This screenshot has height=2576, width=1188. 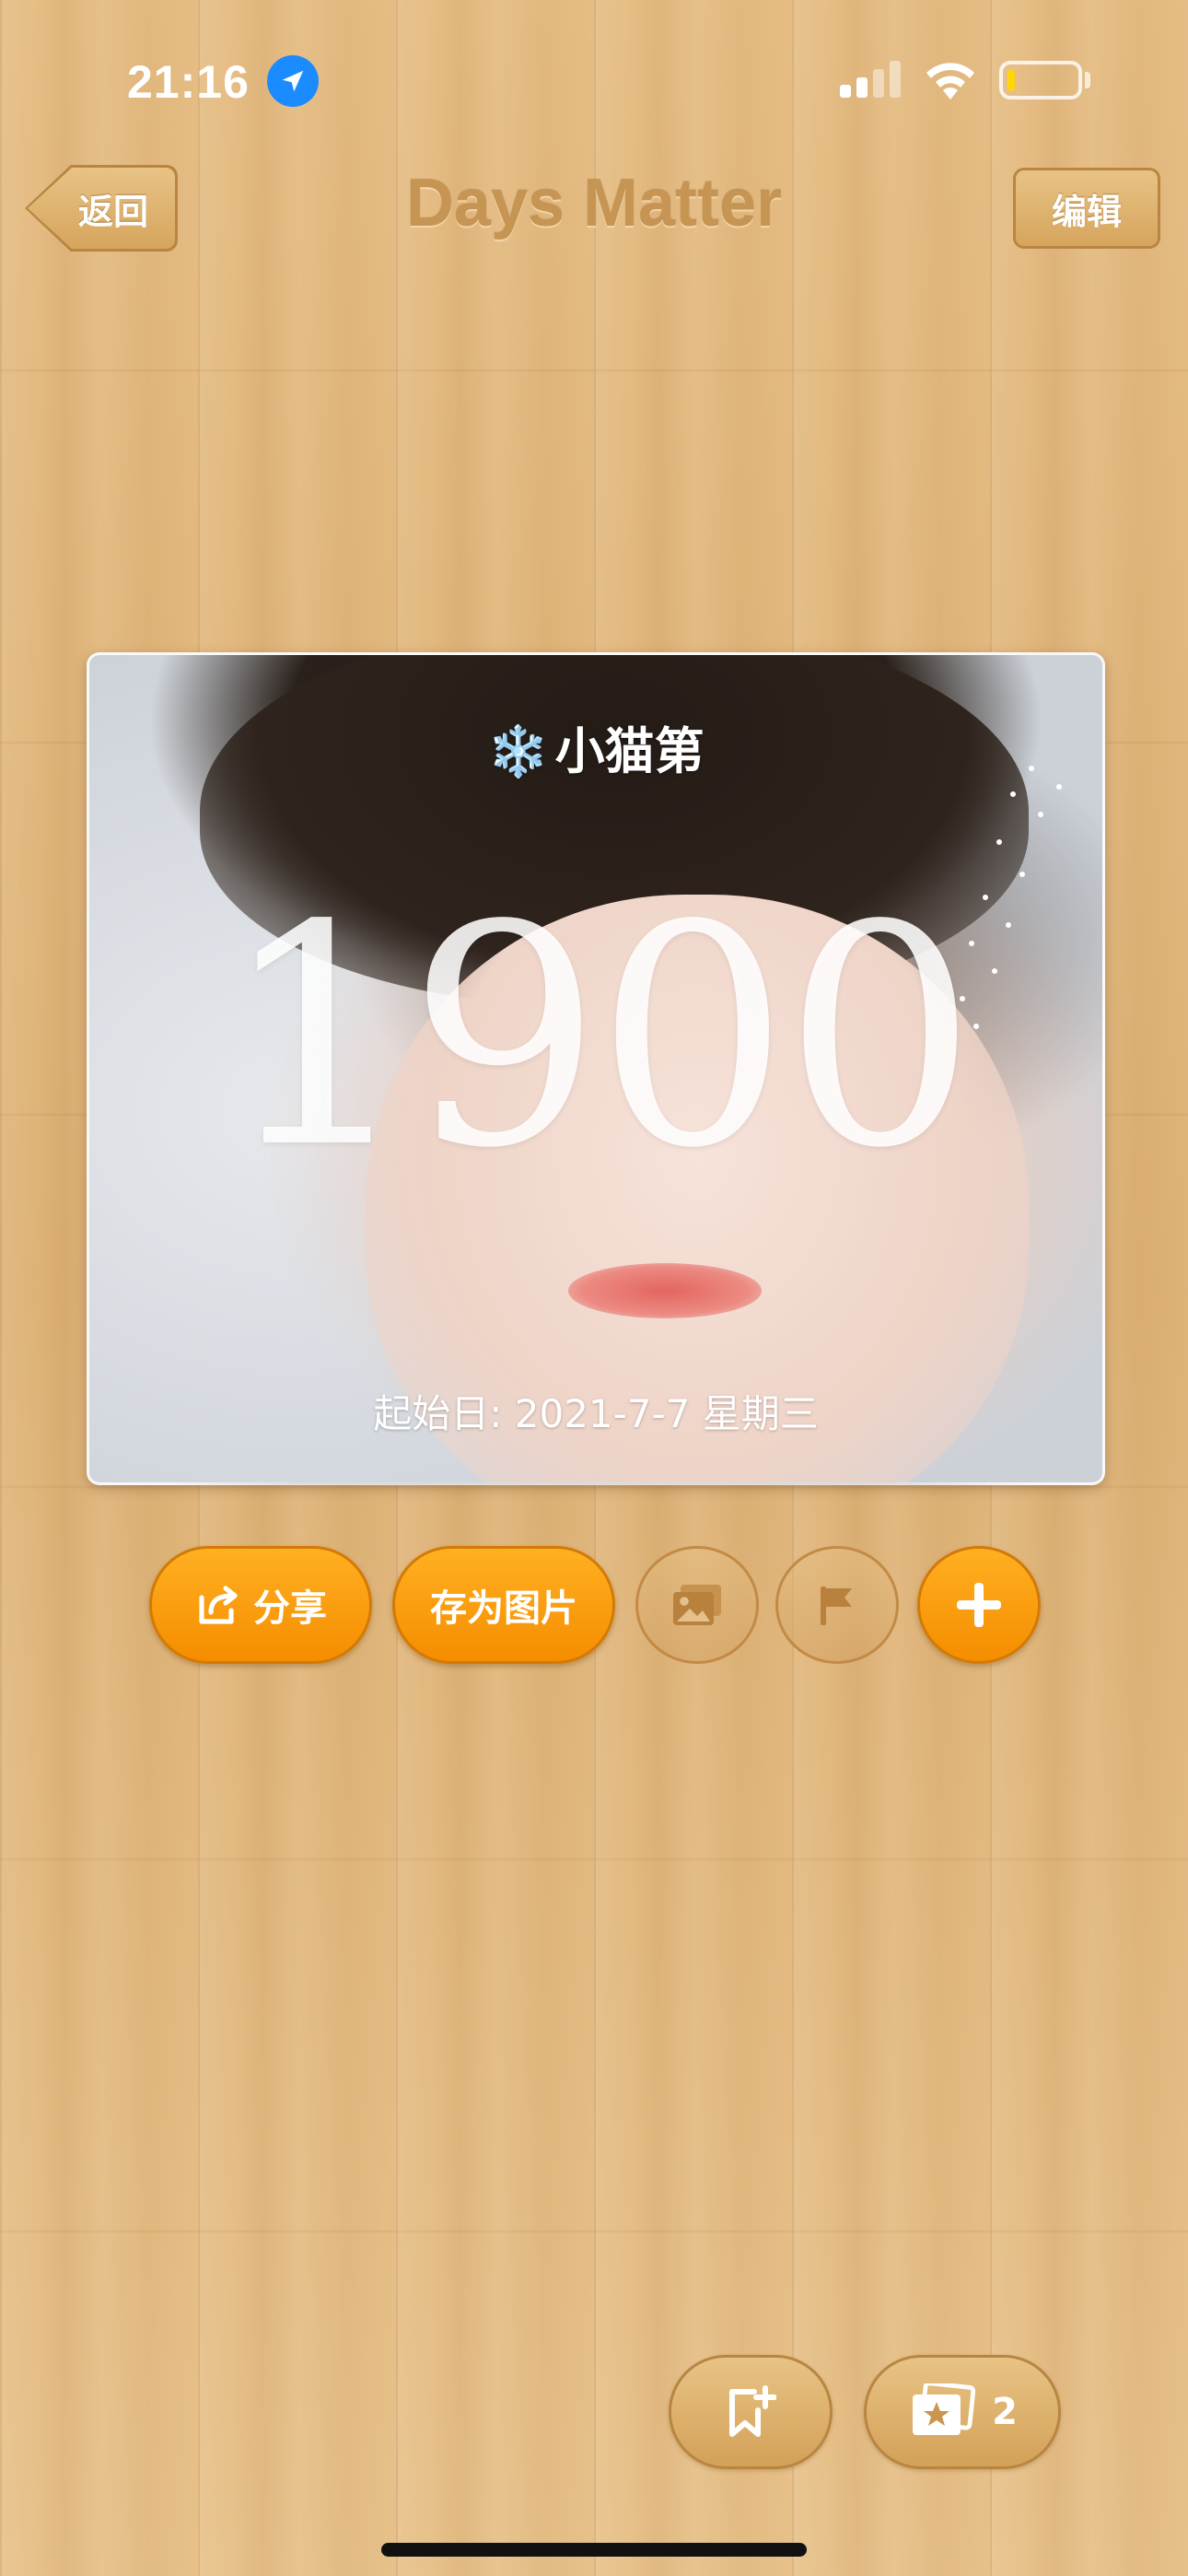 What do you see at coordinates (503, 1608) in the screenshot?
I see `save-image-button-label: 存为图片` at bounding box center [503, 1608].